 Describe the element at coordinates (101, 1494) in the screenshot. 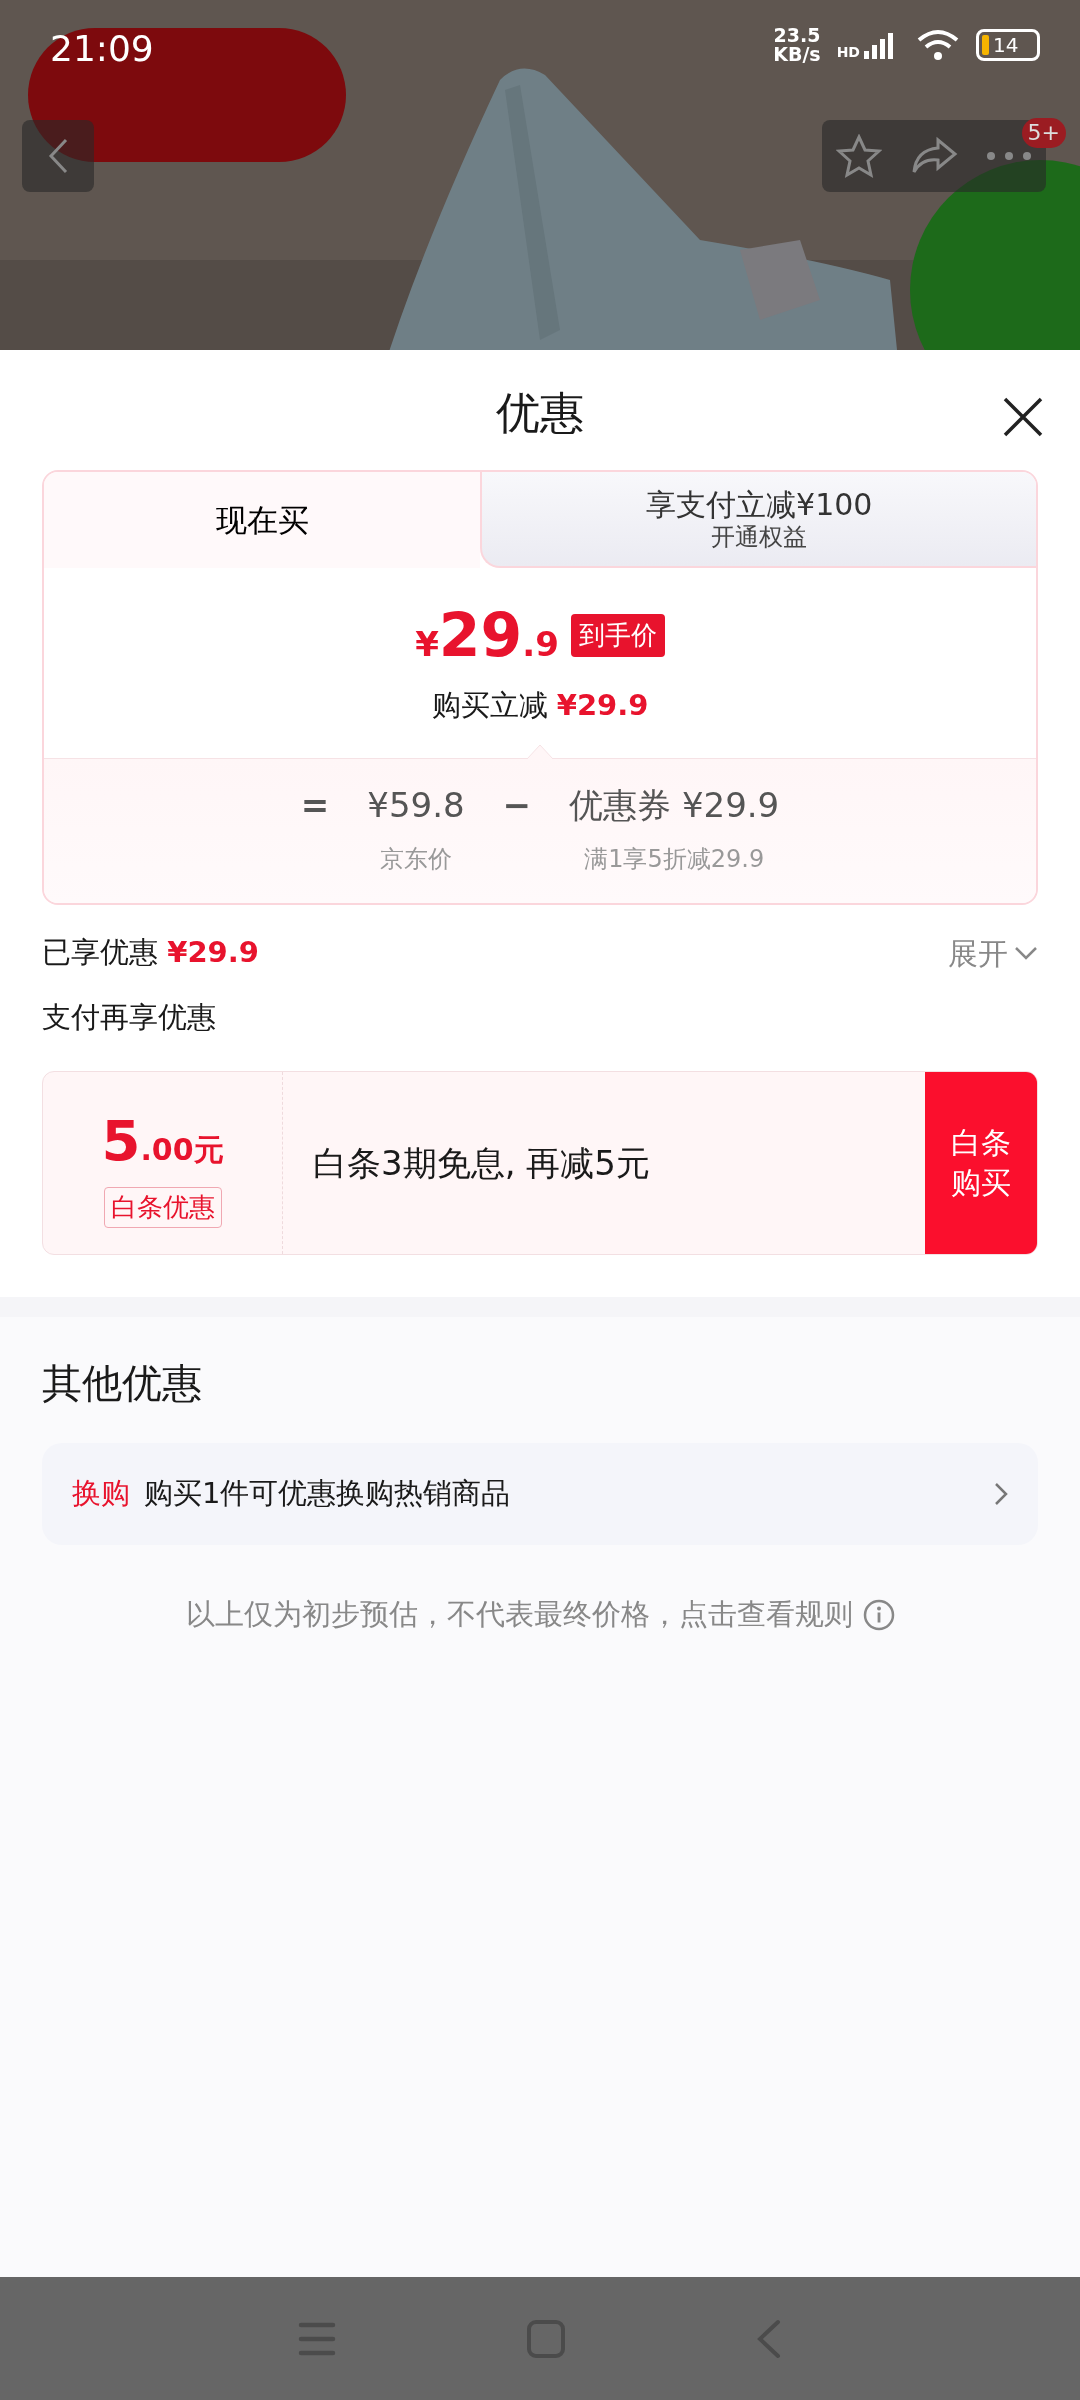

I see `offer-tag: 换购` at that location.